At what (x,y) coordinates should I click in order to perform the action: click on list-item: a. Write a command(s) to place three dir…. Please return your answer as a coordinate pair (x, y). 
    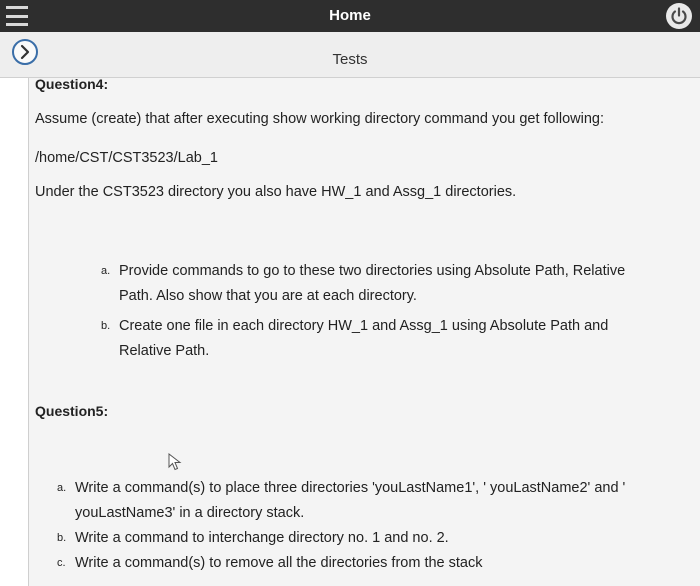
    Looking at the image, I should click on (341, 501).